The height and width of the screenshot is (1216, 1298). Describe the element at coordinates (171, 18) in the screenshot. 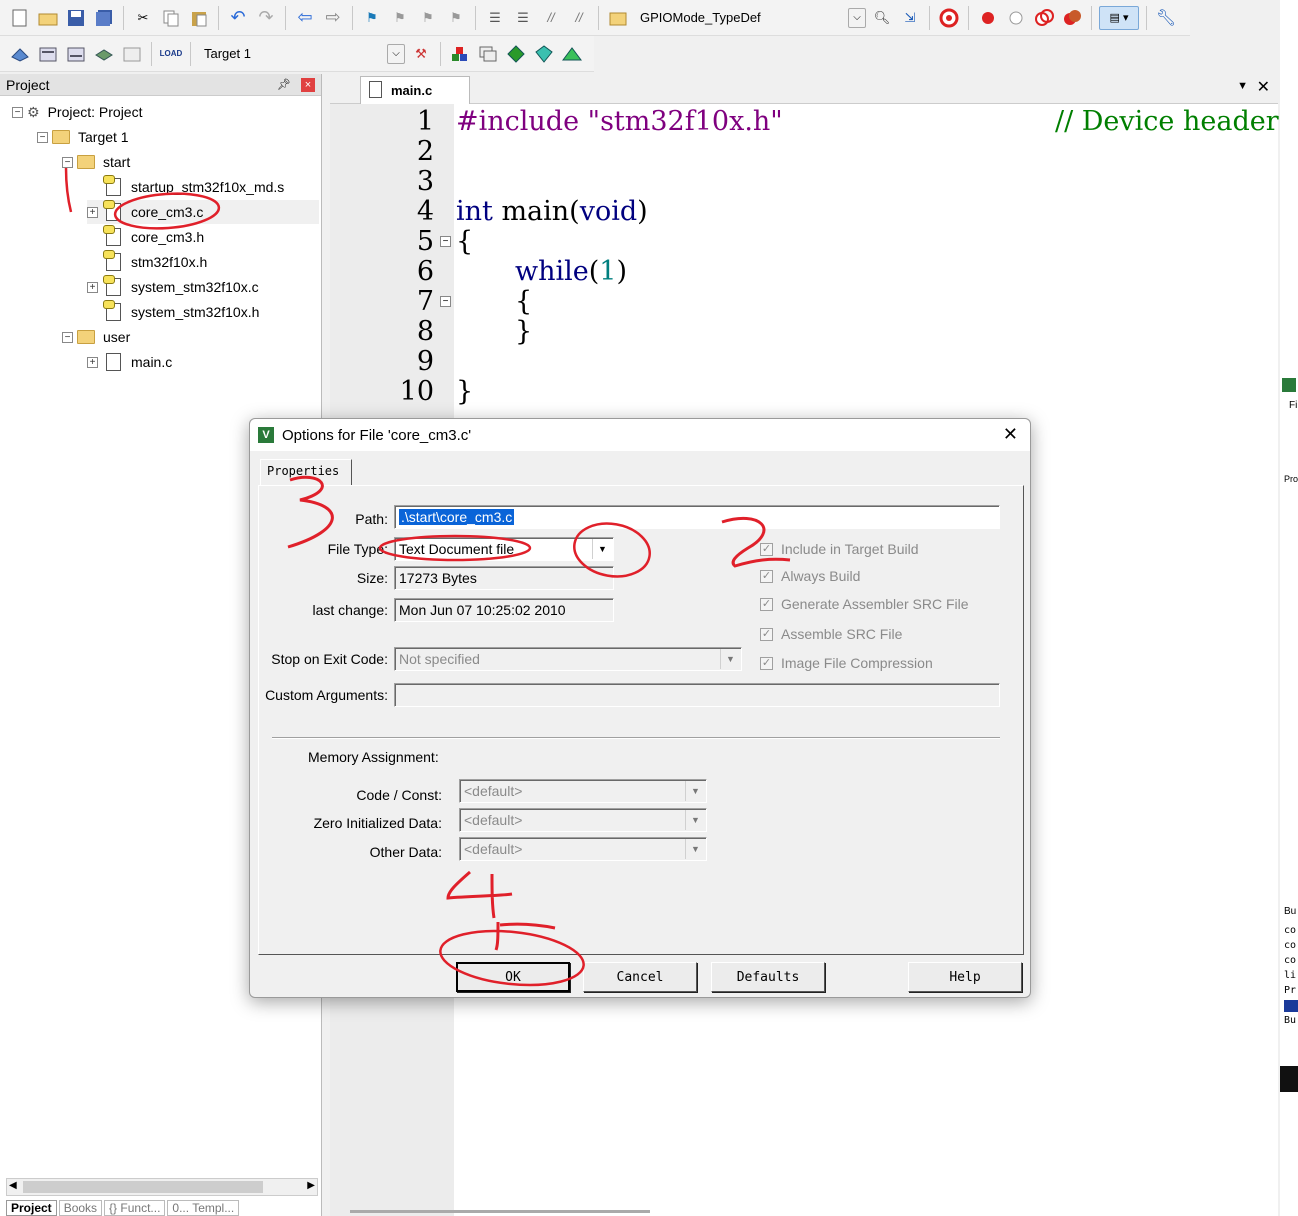

I see `copy-icon` at that location.